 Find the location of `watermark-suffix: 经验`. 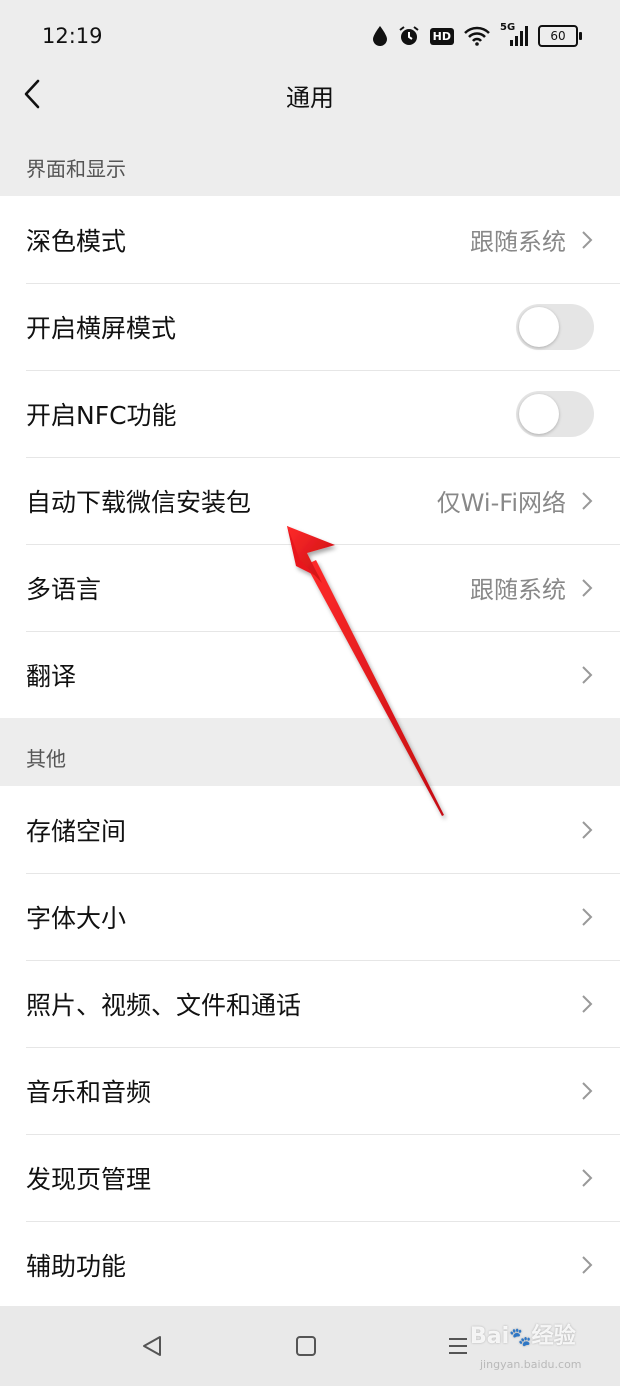

watermark-suffix: 经验 is located at coordinates (553, 1336).